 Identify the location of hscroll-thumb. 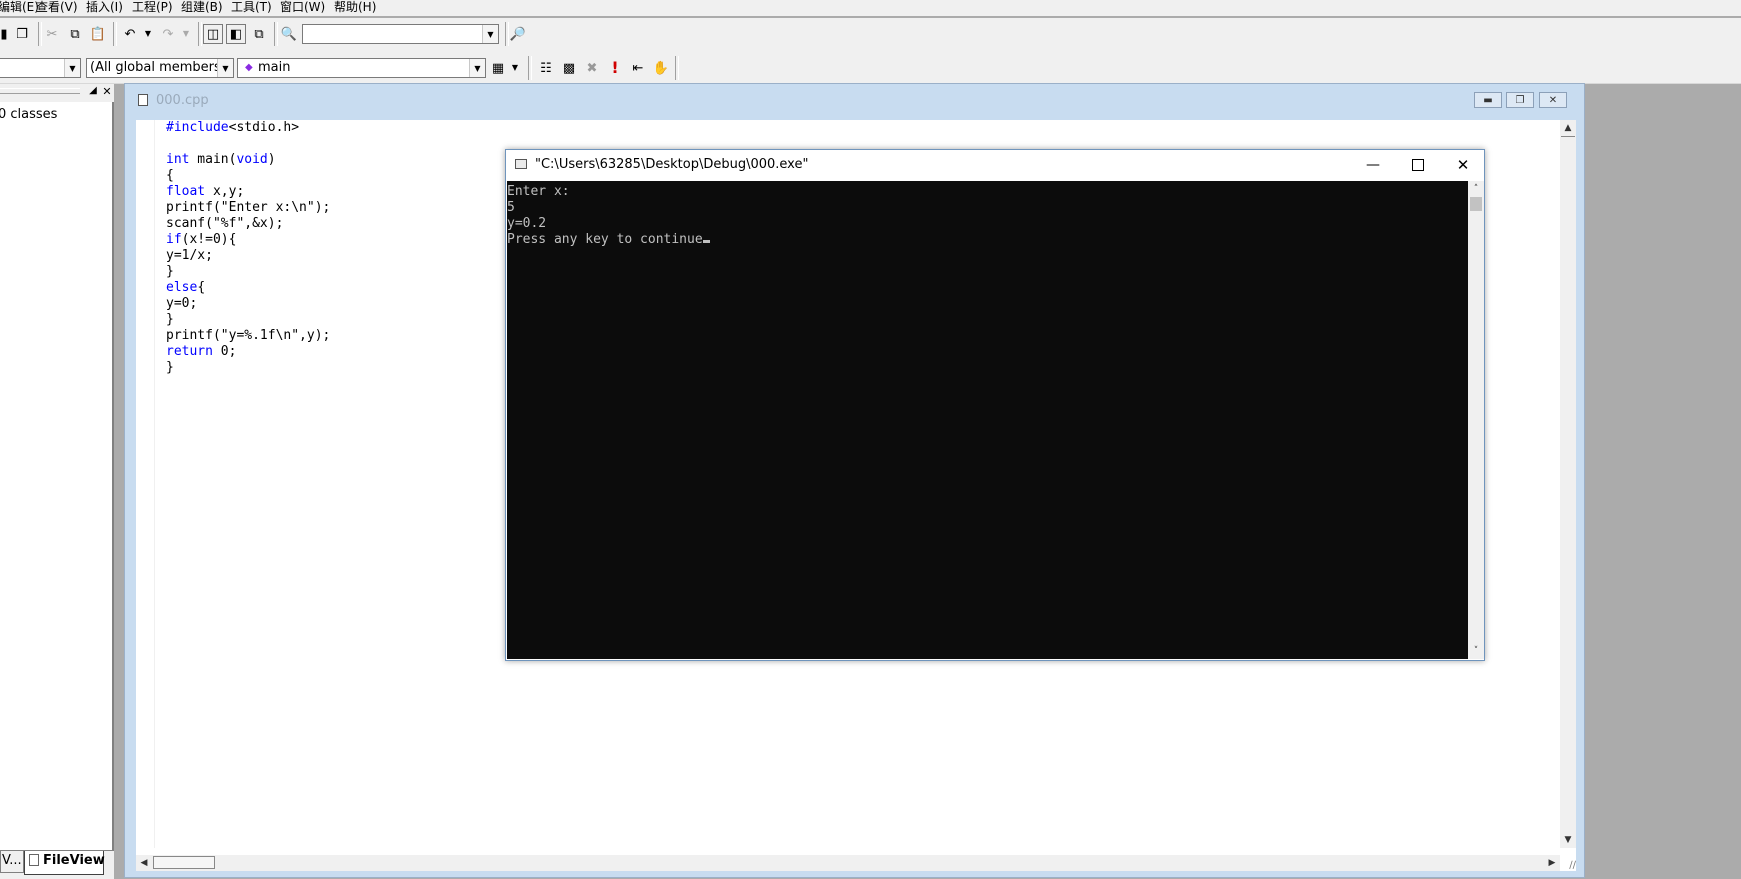
(184, 862).